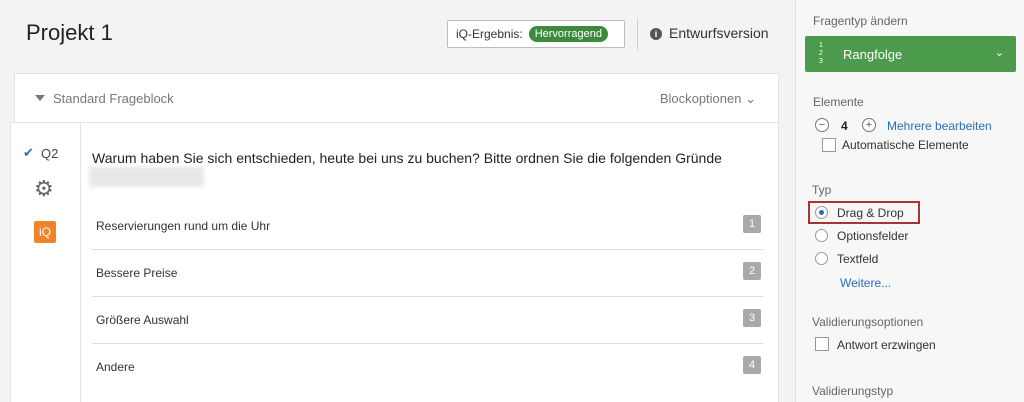 This screenshot has width=1024, height=402. What do you see at coordinates (869, 125) in the screenshot?
I see `increment-button: +` at bounding box center [869, 125].